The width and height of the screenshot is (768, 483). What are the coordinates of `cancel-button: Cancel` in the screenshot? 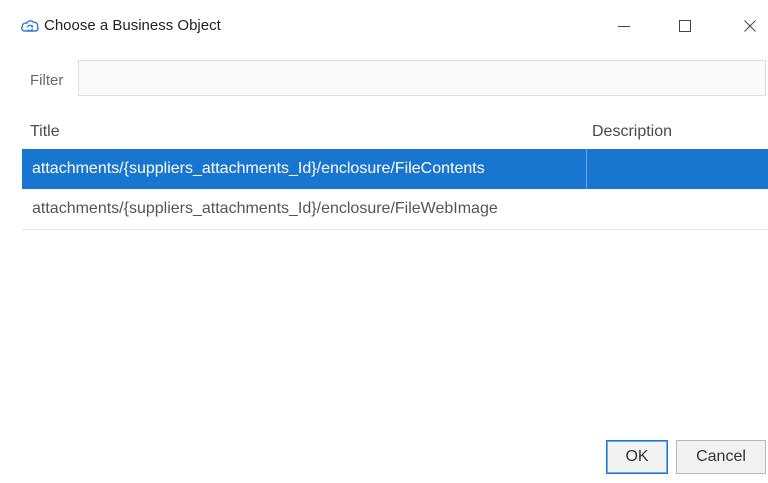 It's located at (721, 457).